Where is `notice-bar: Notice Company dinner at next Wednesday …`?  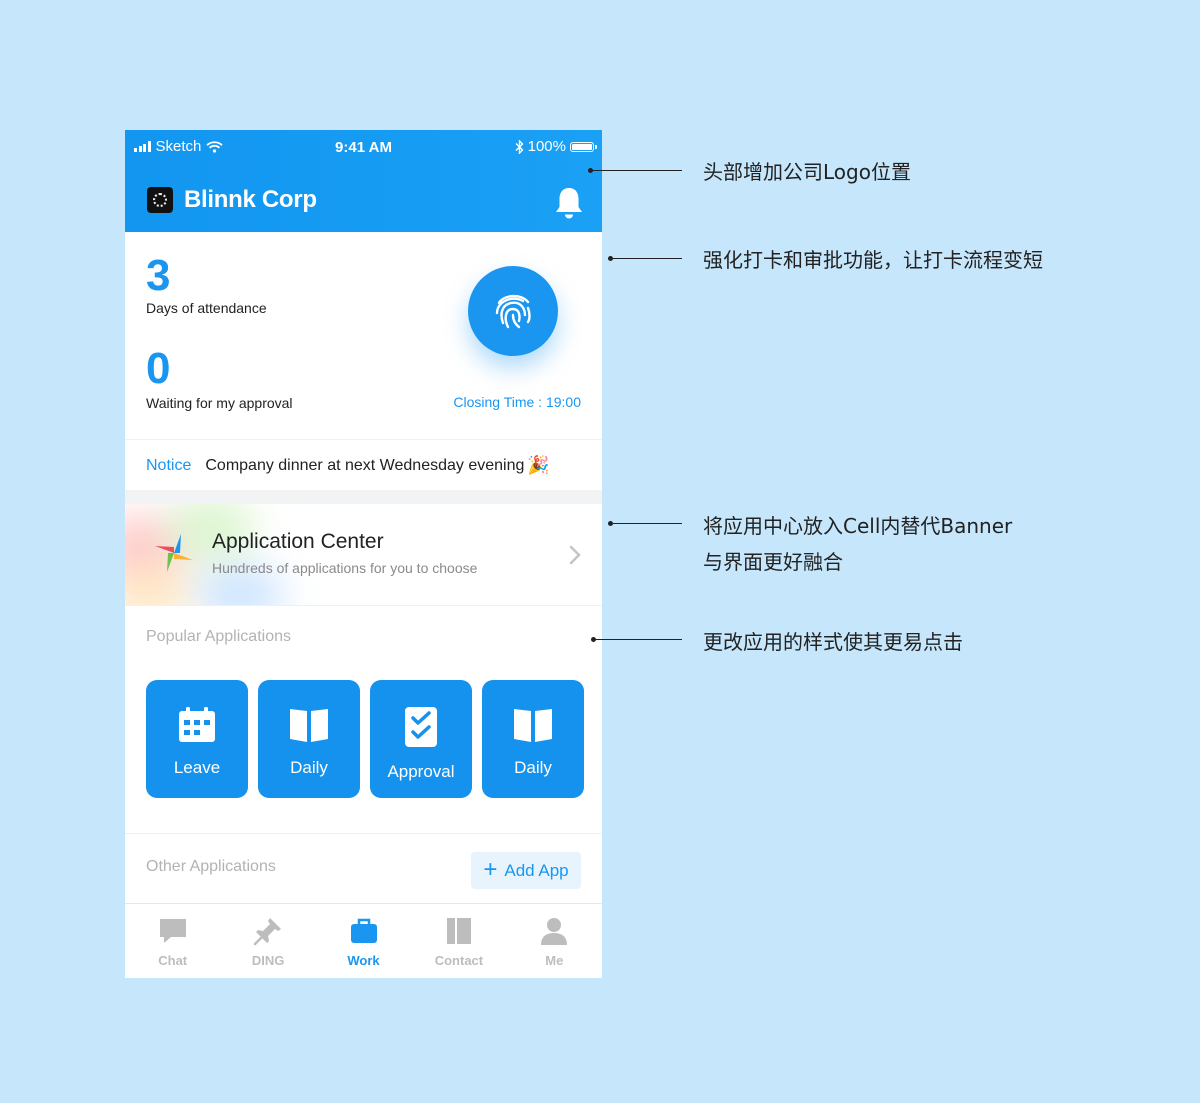 notice-bar: Notice Company dinner at next Wednesday … is located at coordinates (363, 465).